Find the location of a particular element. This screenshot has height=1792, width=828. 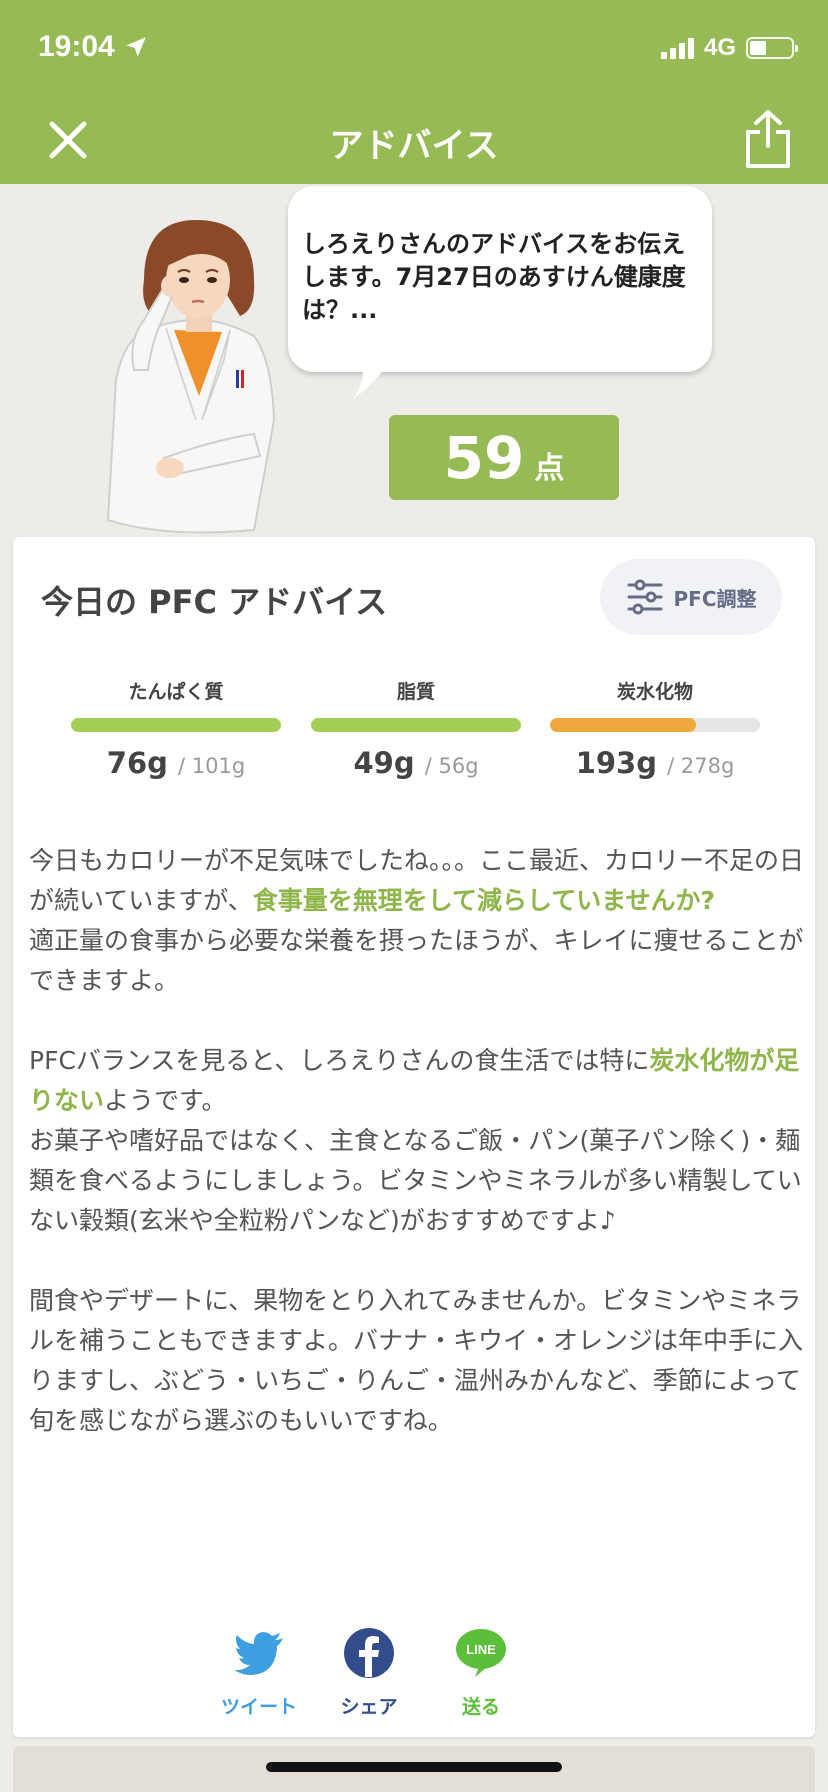

line-send-button: LINE 送る is located at coordinates (481, 1673).